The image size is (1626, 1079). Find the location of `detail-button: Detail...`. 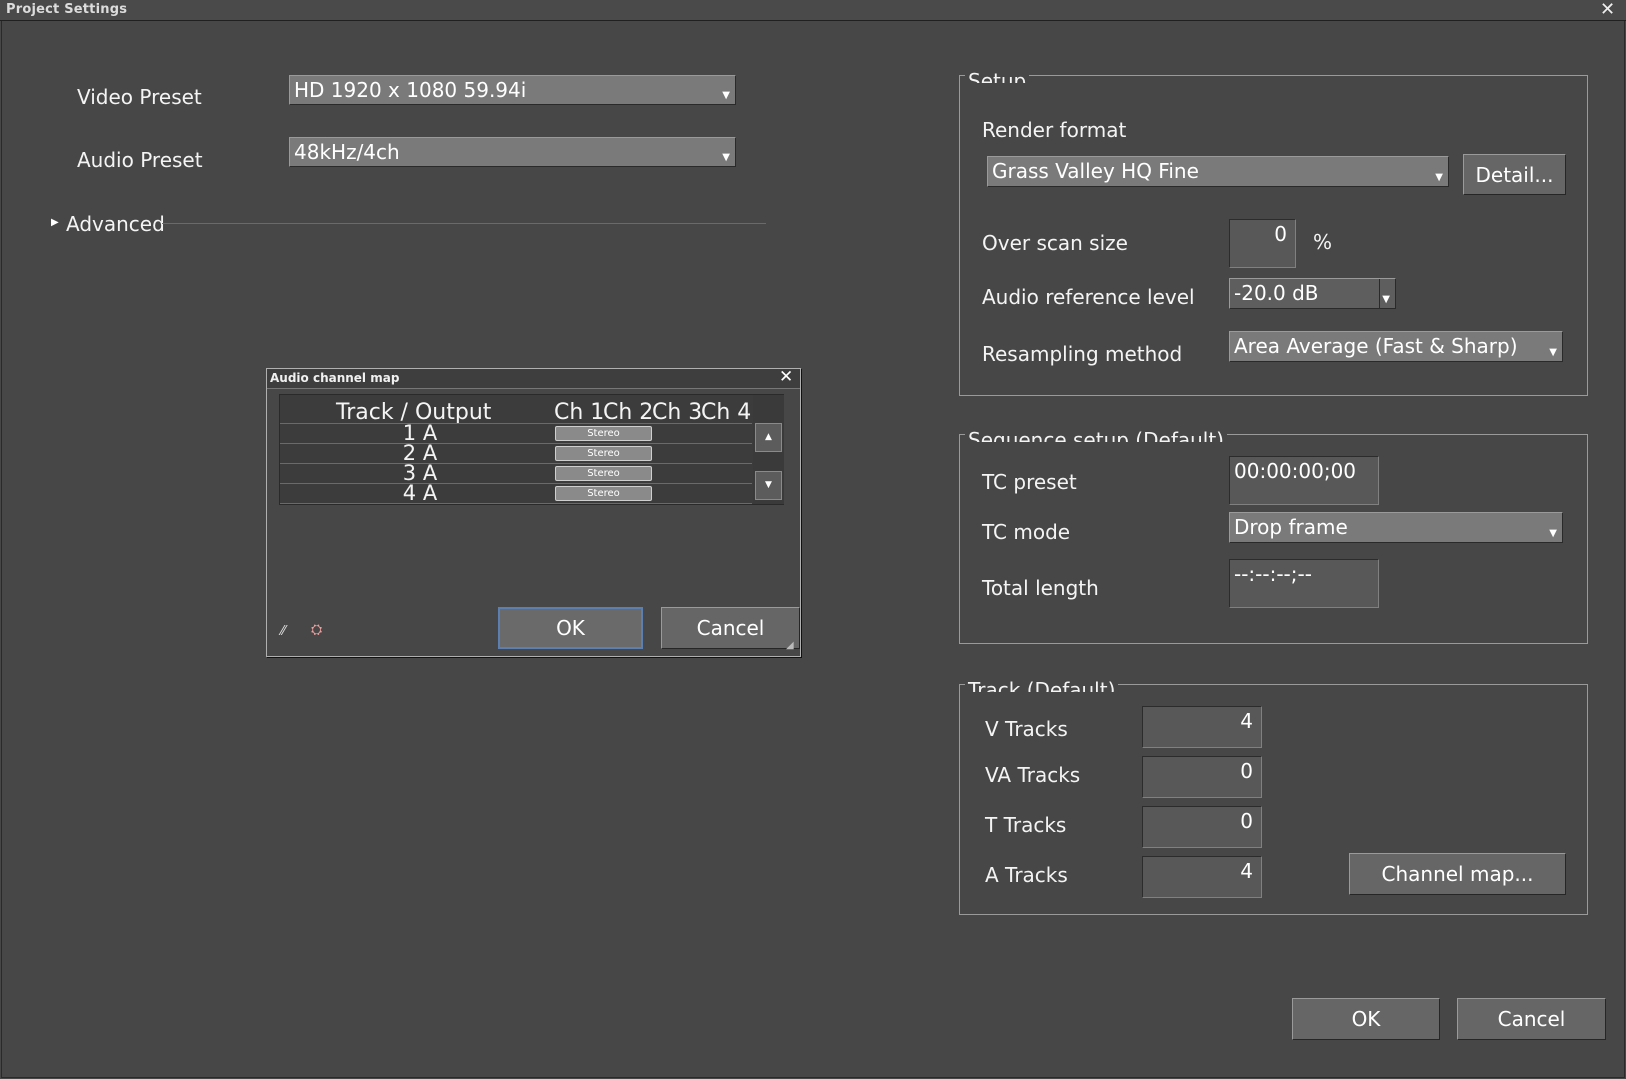

detail-button: Detail... is located at coordinates (1514, 174).